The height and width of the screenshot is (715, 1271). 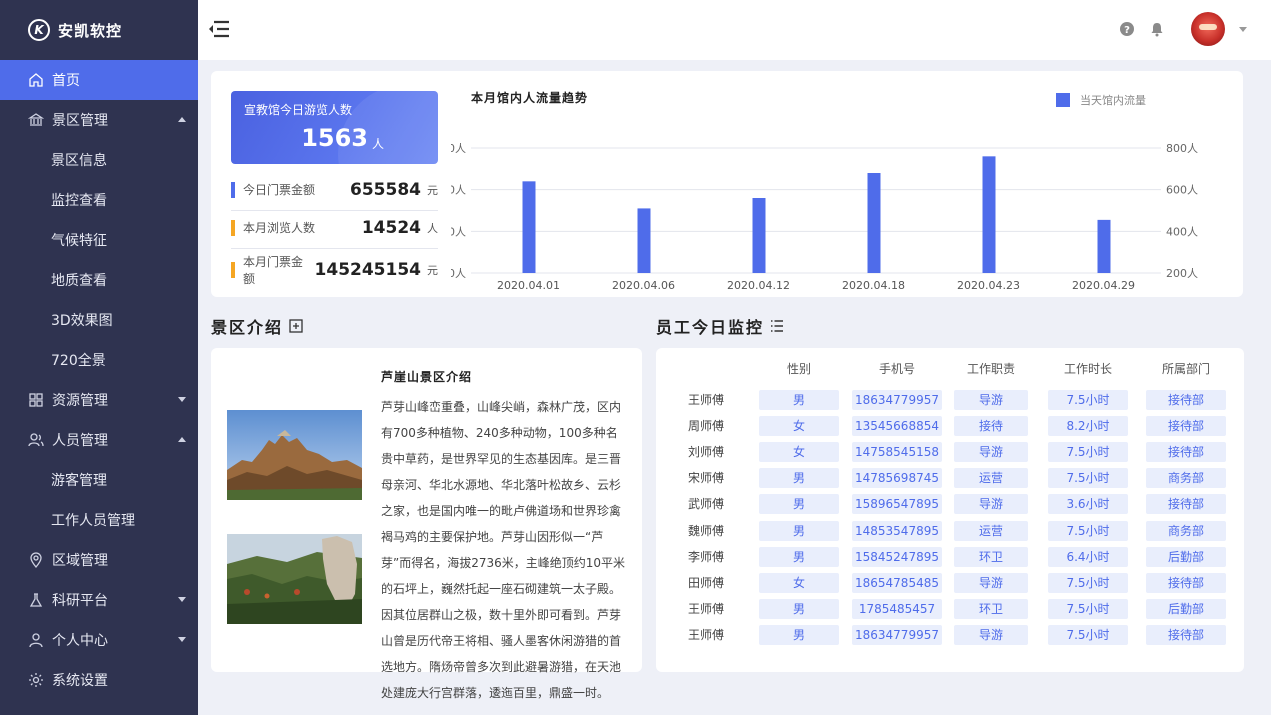 What do you see at coordinates (705, 478) in the screenshot?
I see `staff-name: 宋师傅` at bounding box center [705, 478].